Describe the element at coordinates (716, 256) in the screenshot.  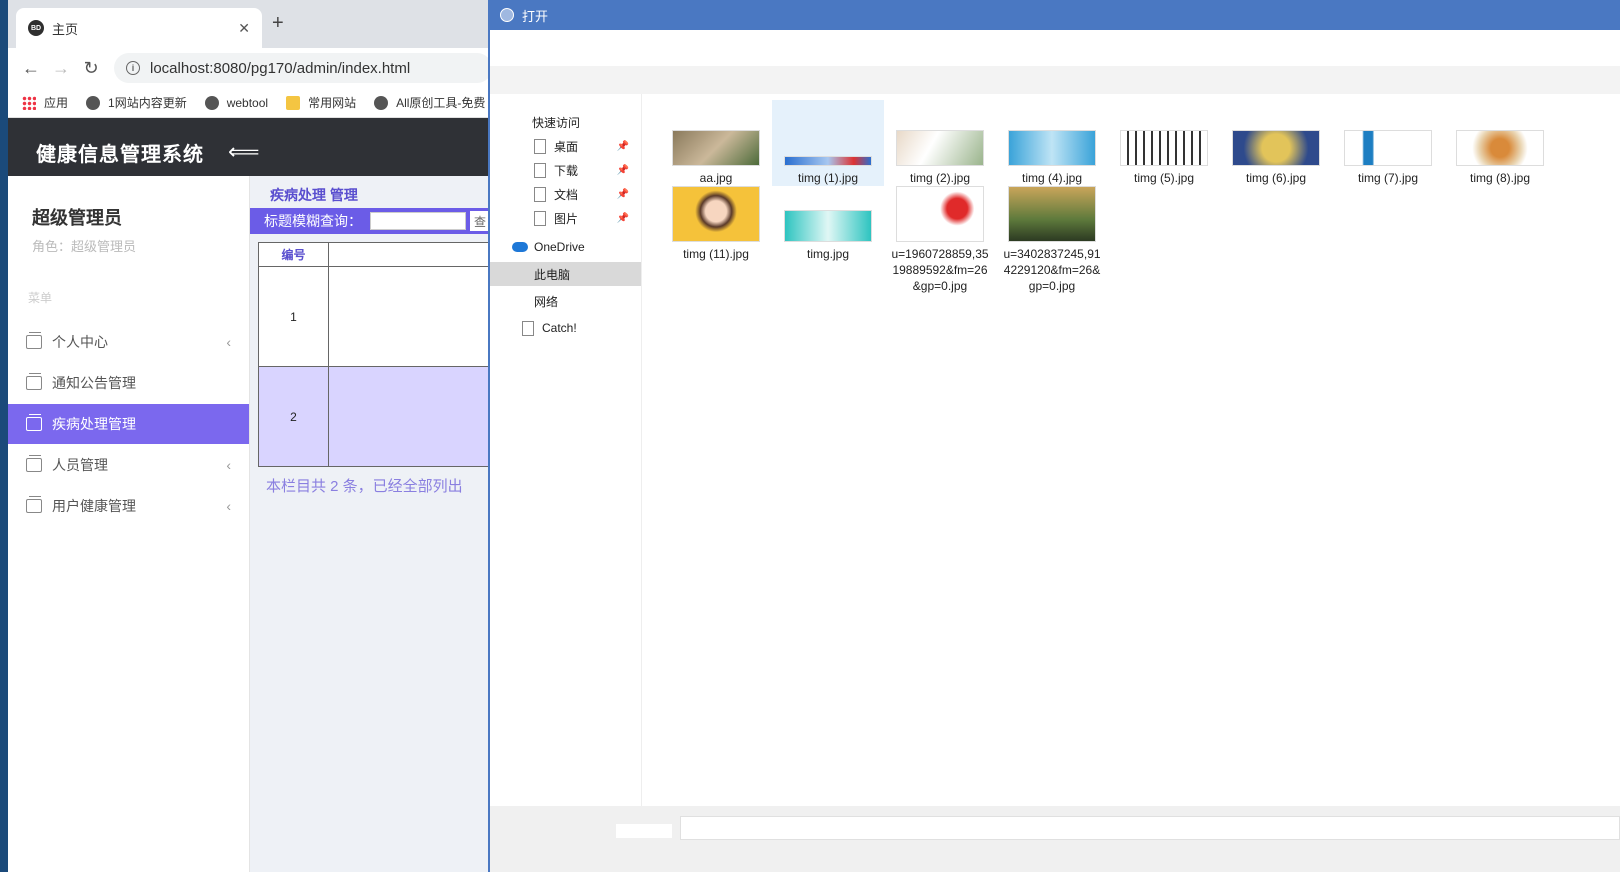
I see `file-item: timg (11).jpg` at that location.